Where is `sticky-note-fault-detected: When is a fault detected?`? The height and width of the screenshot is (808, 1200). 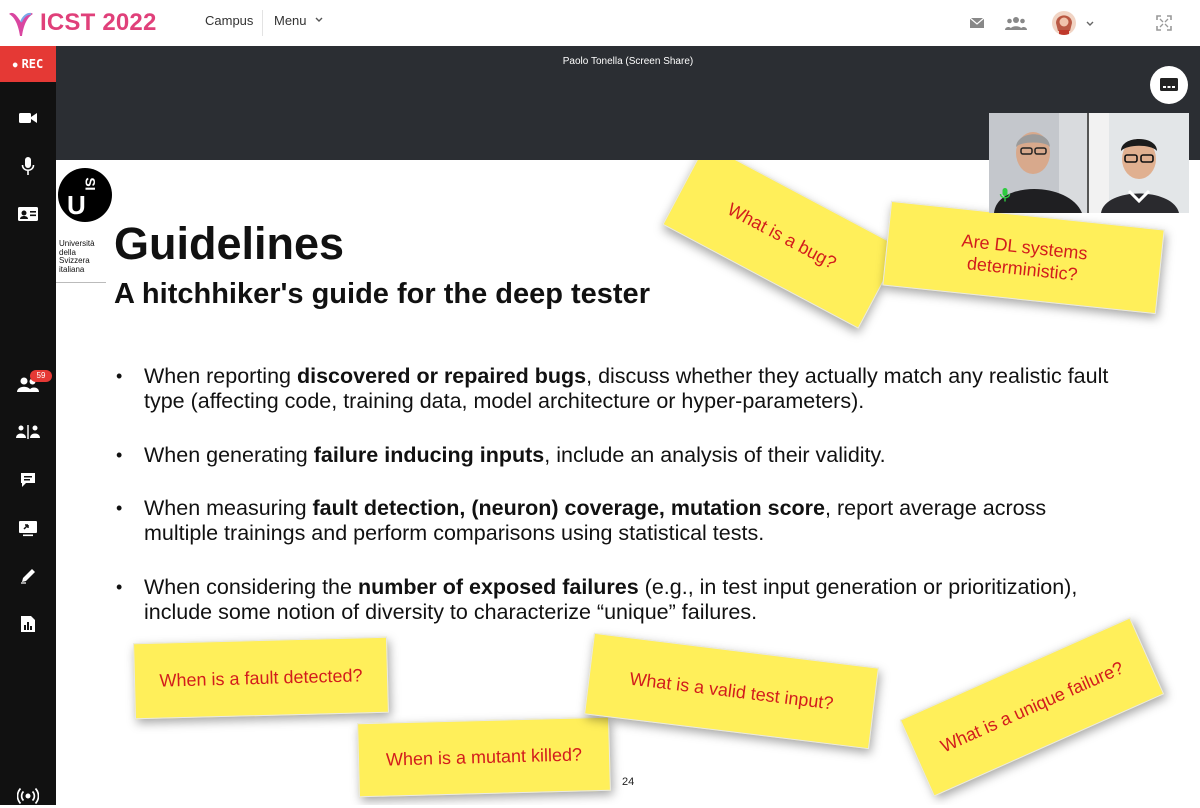
sticky-note-fault-detected: When is a fault detected? is located at coordinates (261, 678).